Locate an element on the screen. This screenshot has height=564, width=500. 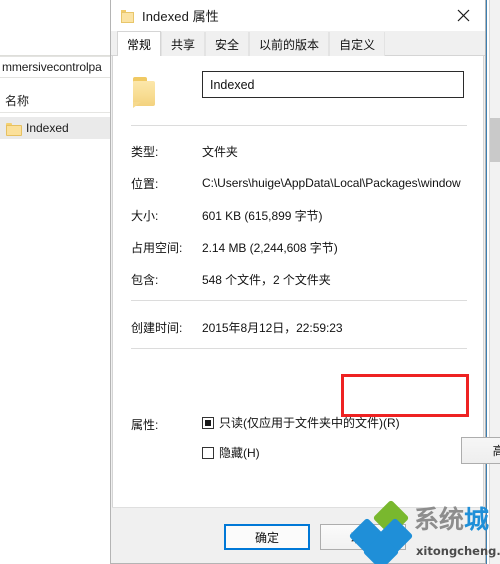
readonly-checkbox: 只读(仅应用于文件夹中的文件)(R) is located at coordinates (301, 422).